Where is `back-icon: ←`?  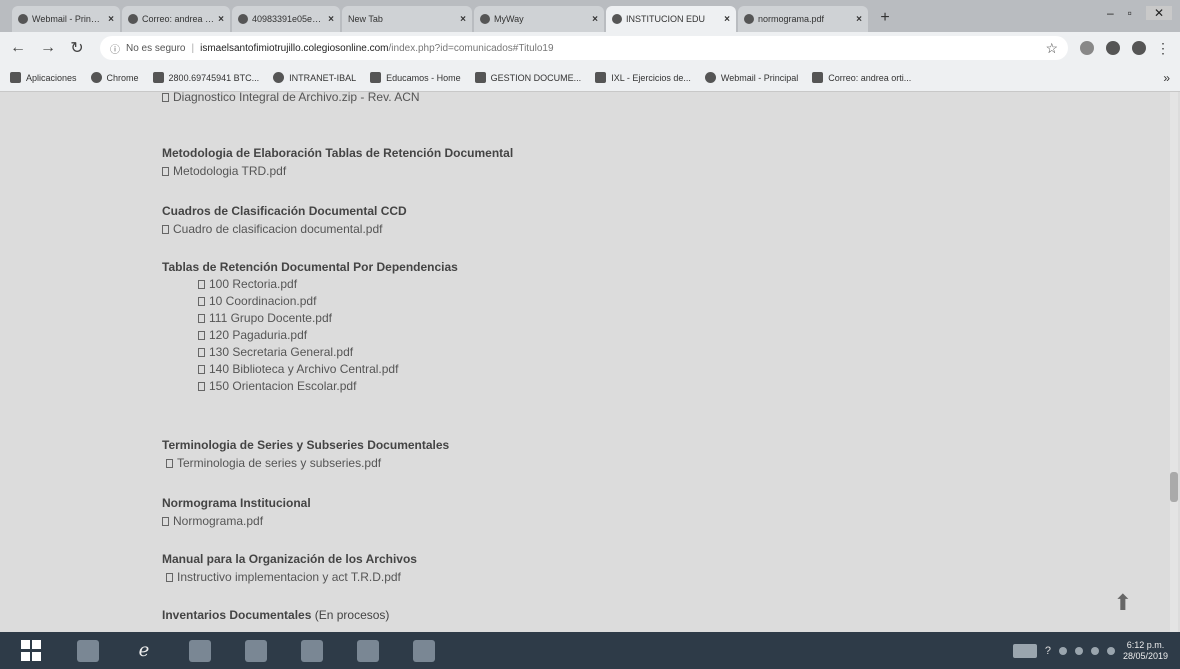
back-icon: ← is located at coordinates (18, 48).